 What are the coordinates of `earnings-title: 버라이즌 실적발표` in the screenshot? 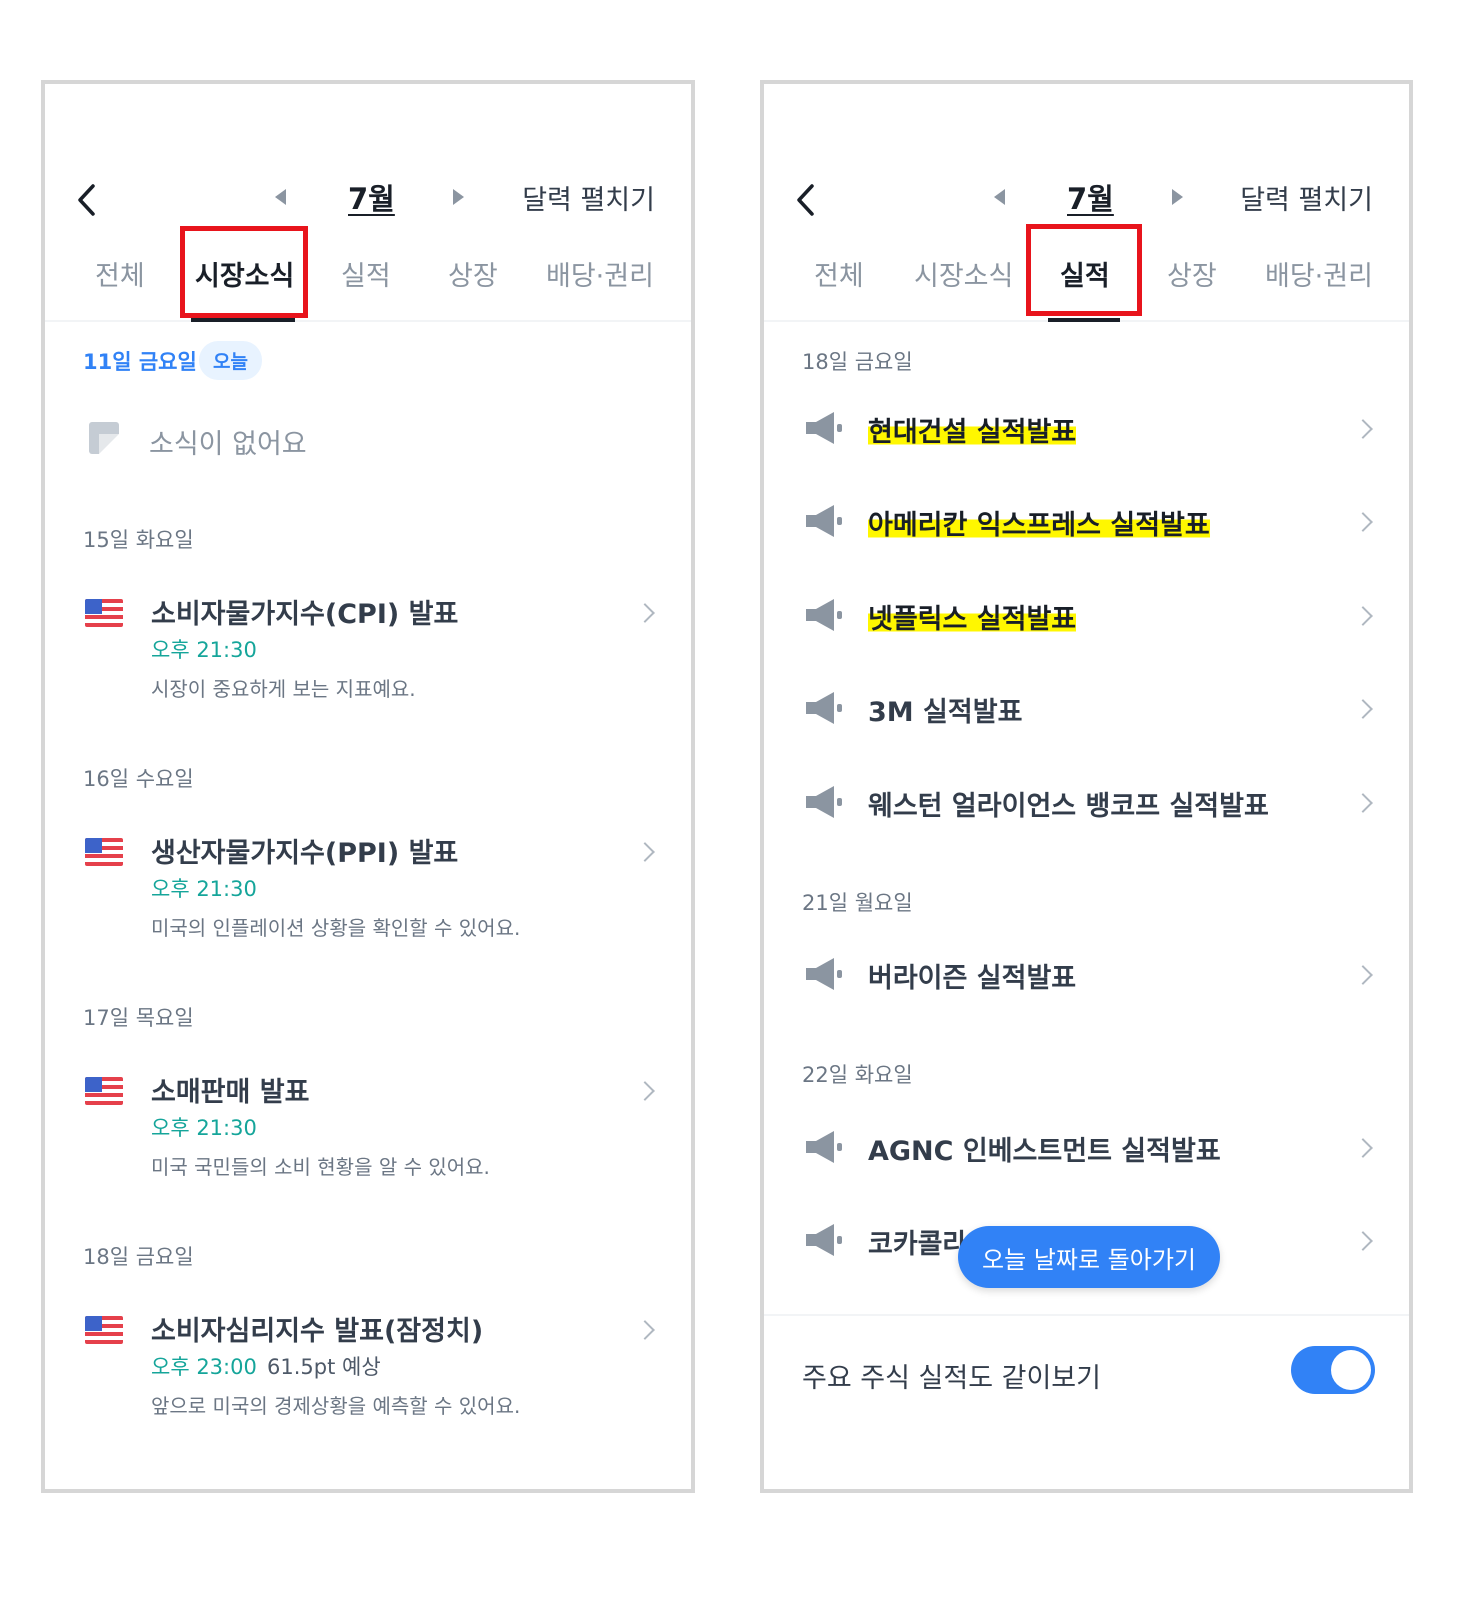 It's located at (972, 978).